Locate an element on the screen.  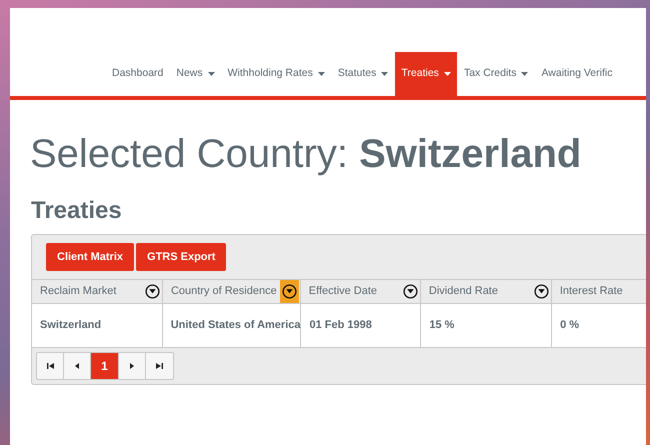
column-label: Country of Residence is located at coordinates (223, 292).